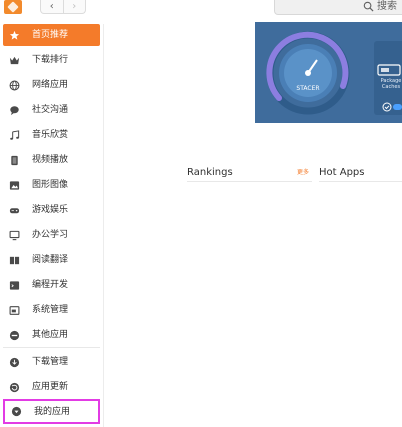 The width and height of the screenshot is (402, 427). Describe the element at coordinates (14, 362) in the screenshot. I see `download-icon` at that location.